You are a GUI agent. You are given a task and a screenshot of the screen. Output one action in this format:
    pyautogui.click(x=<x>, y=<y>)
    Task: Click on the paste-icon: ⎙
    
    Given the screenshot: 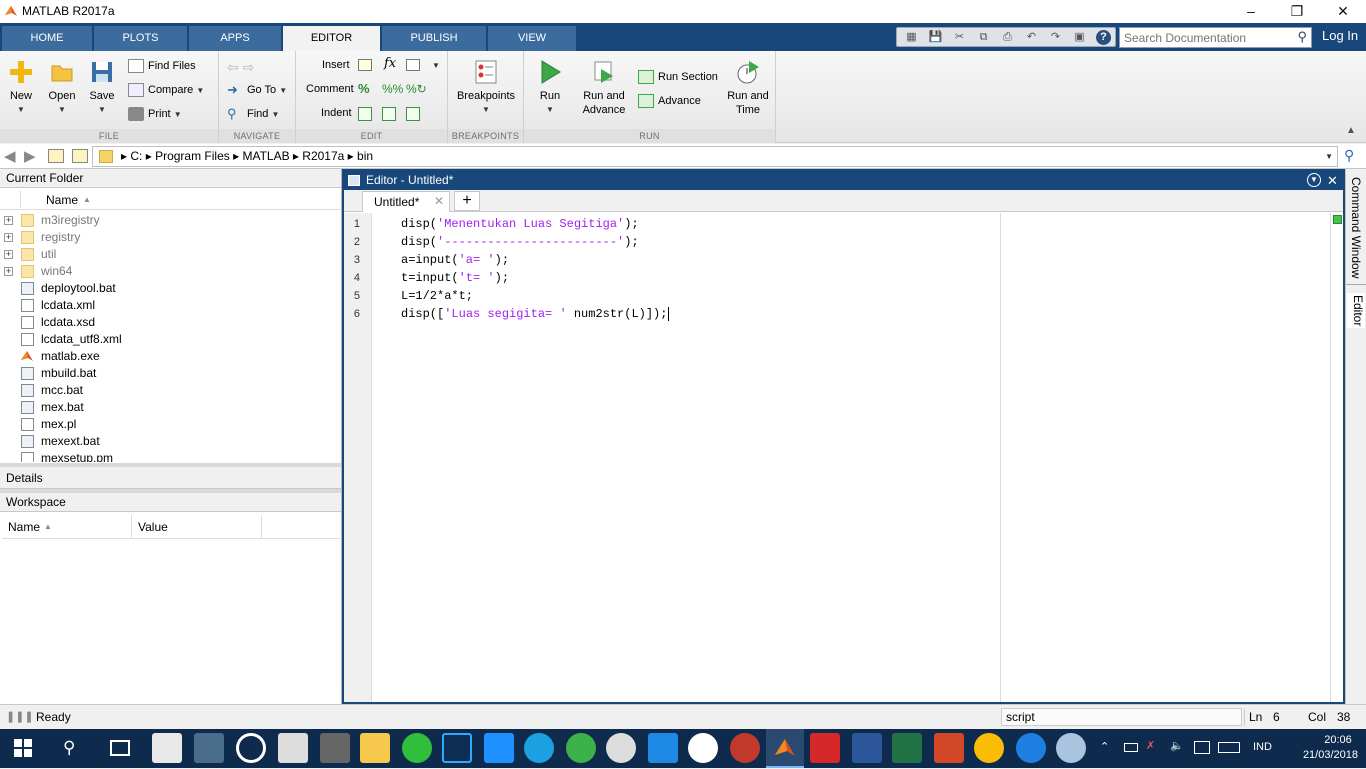 What is the action you would take?
    pyautogui.click(x=1007, y=37)
    